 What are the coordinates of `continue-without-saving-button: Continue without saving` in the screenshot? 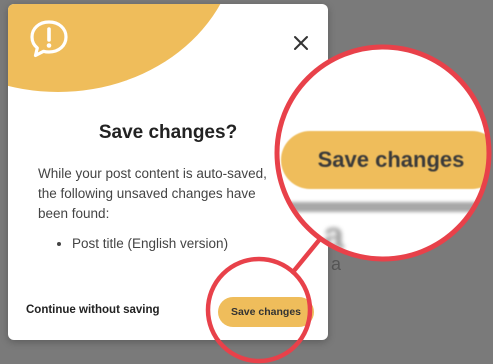 It's located at (93, 310).